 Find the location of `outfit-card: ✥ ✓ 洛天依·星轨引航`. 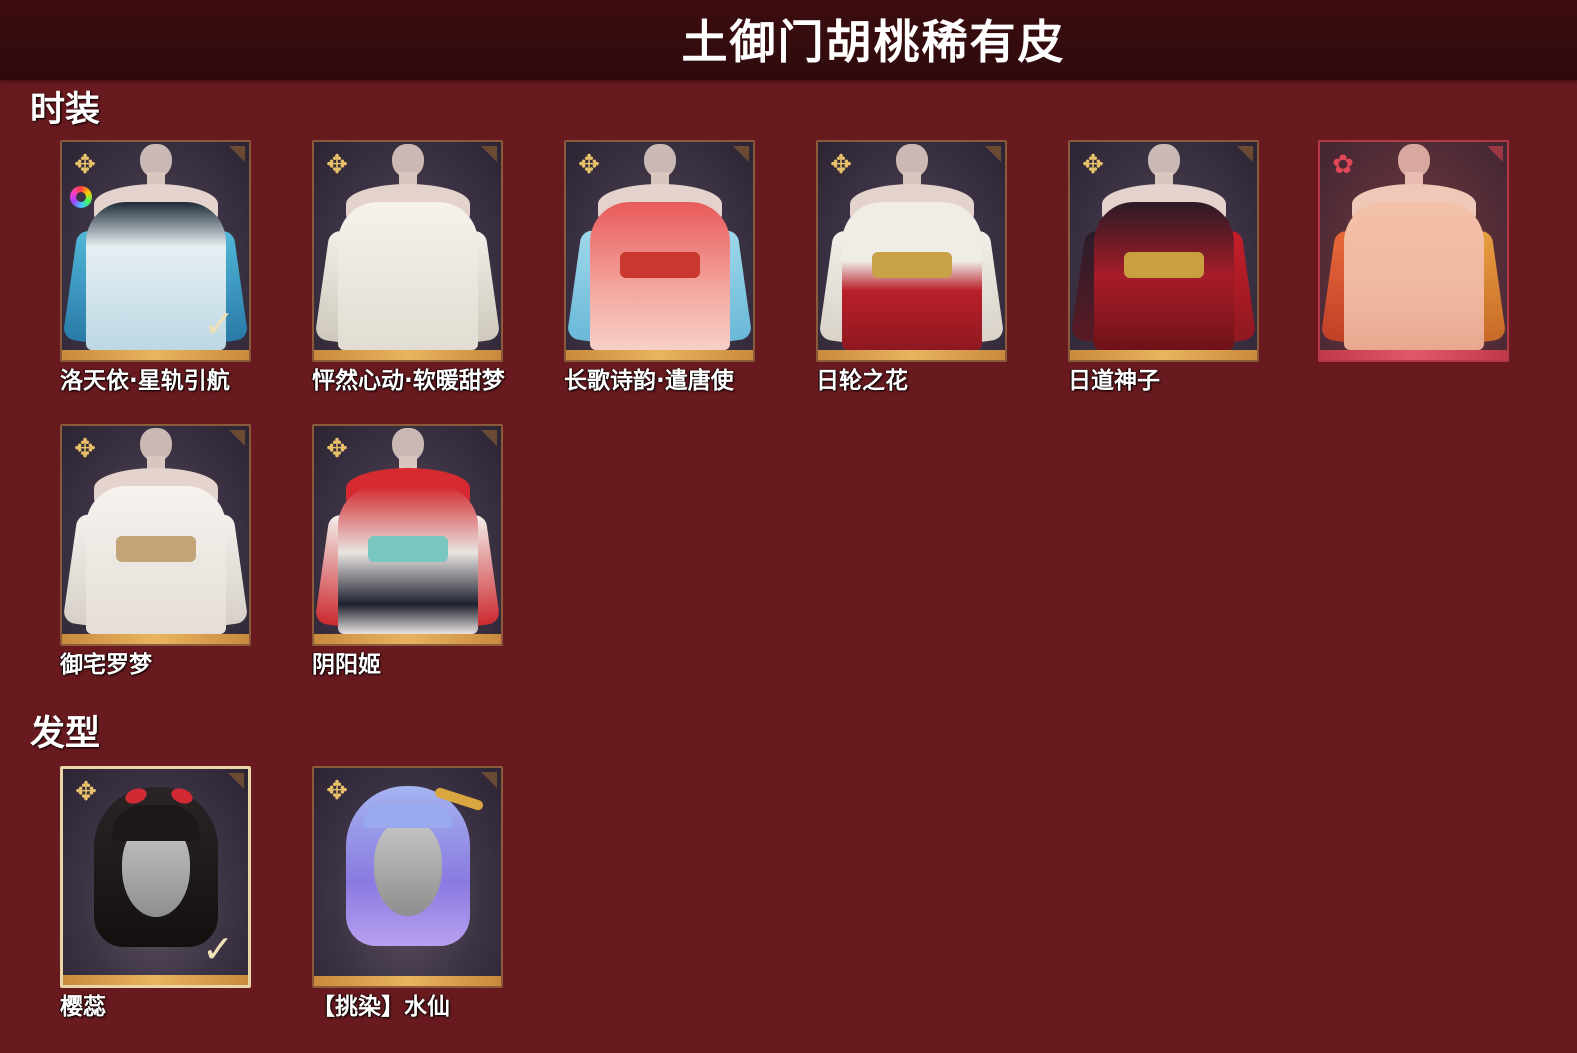

outfit-card: ✥ ✓ 洛天依·星轨引航 is located at coordinates (155, 267).